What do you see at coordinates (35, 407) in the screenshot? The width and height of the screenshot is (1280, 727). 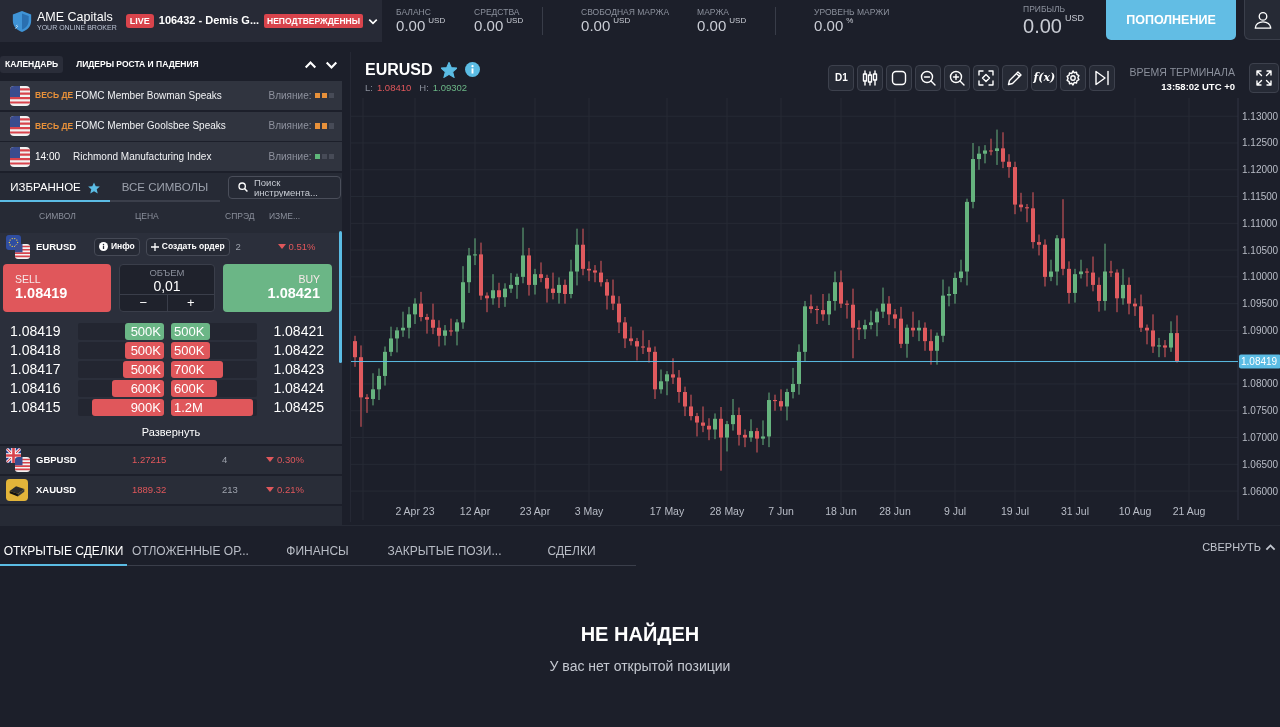 I see `bid-price: 1.08415` at bounding box center [35, 407].